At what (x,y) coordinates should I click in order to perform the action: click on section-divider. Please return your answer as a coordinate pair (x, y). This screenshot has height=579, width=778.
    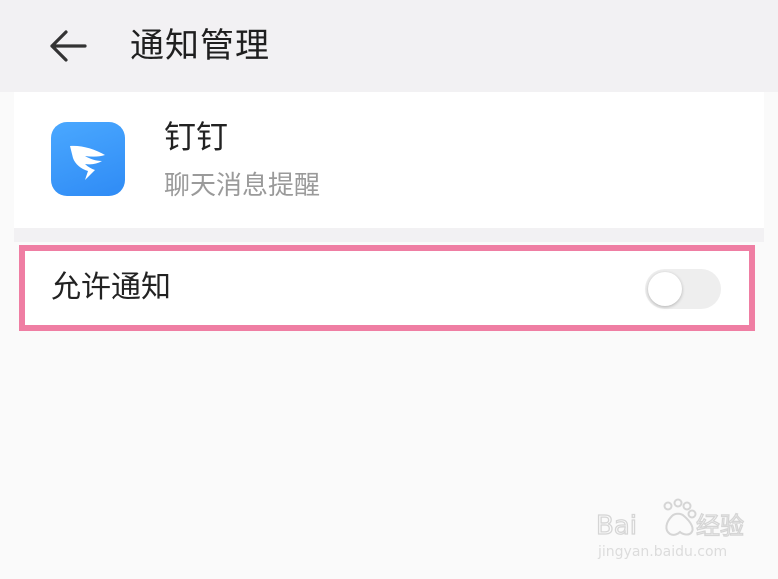
    Looking at the image, I should click on (389, 235).